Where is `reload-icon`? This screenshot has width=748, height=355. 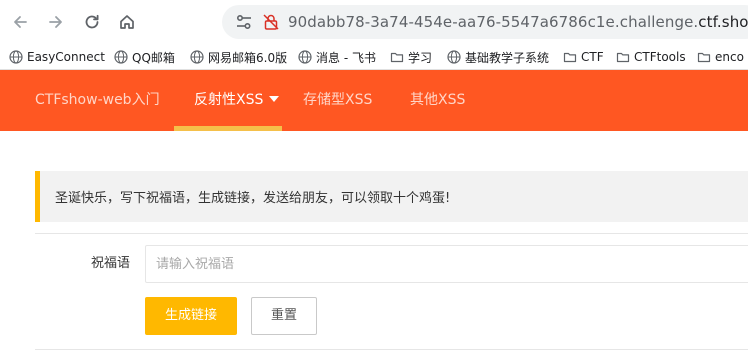
reload-icon is located at coordinates (92, 21).